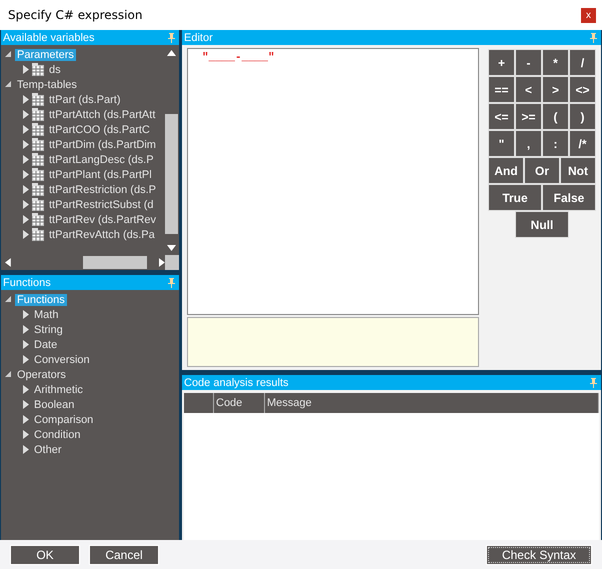 The height and width of the screenshot is (569, 602). What do you see at coordinates (582, 116) in the screenshot?
I see `operator-key: )` at bounding box center [582, 116].